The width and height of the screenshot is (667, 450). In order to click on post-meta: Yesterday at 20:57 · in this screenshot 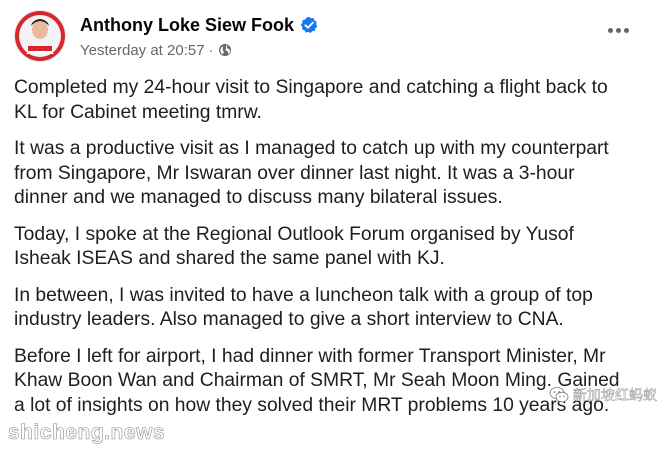, I will do `click(199, 50)`.